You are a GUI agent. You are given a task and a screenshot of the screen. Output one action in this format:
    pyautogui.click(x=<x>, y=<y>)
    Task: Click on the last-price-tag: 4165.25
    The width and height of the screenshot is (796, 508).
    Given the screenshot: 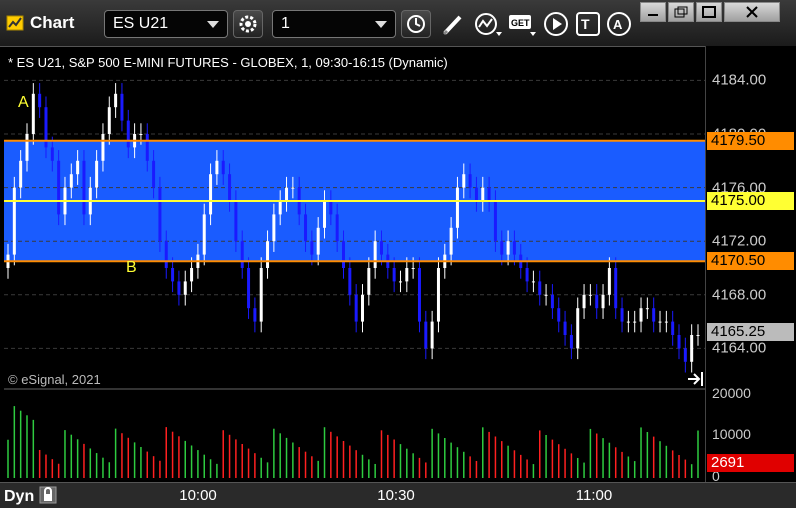 What is the action you would take?
    pyautogui.click(x=750, y=331)
    